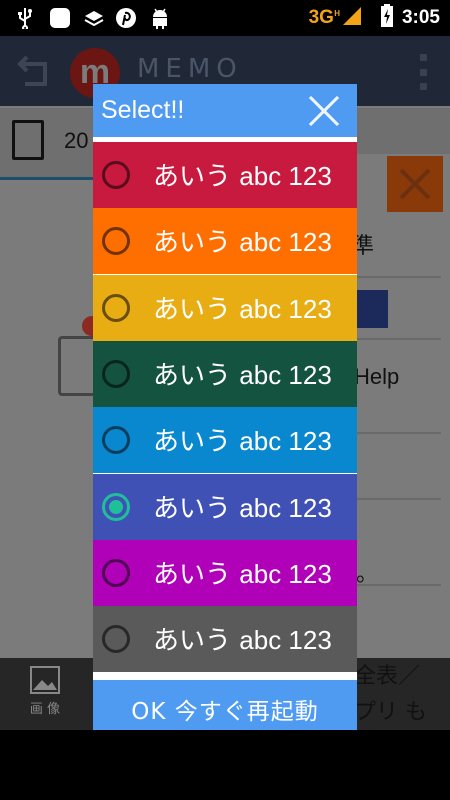 This screenshot has width=450, height=800. What do you see at coordinates (60, 18) in the screenshot?
I see `app-square-icon` at bounding box center [60, 18].